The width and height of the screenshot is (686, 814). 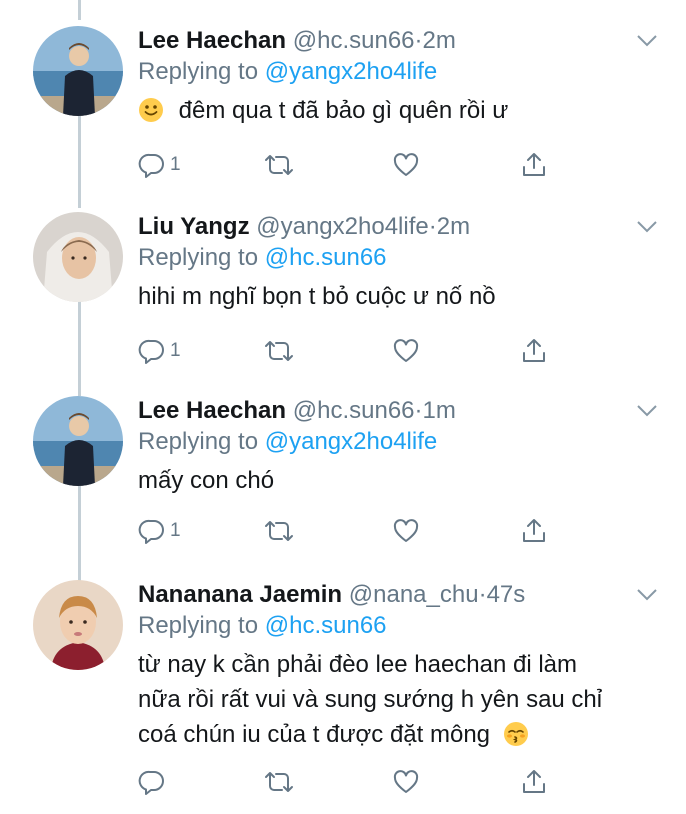 What do you see at coordinates (314, 734) in the screenshot?
I see `tweet-text-line: coá chún iu của t được đặt mông` at bounding box center [314, 734].